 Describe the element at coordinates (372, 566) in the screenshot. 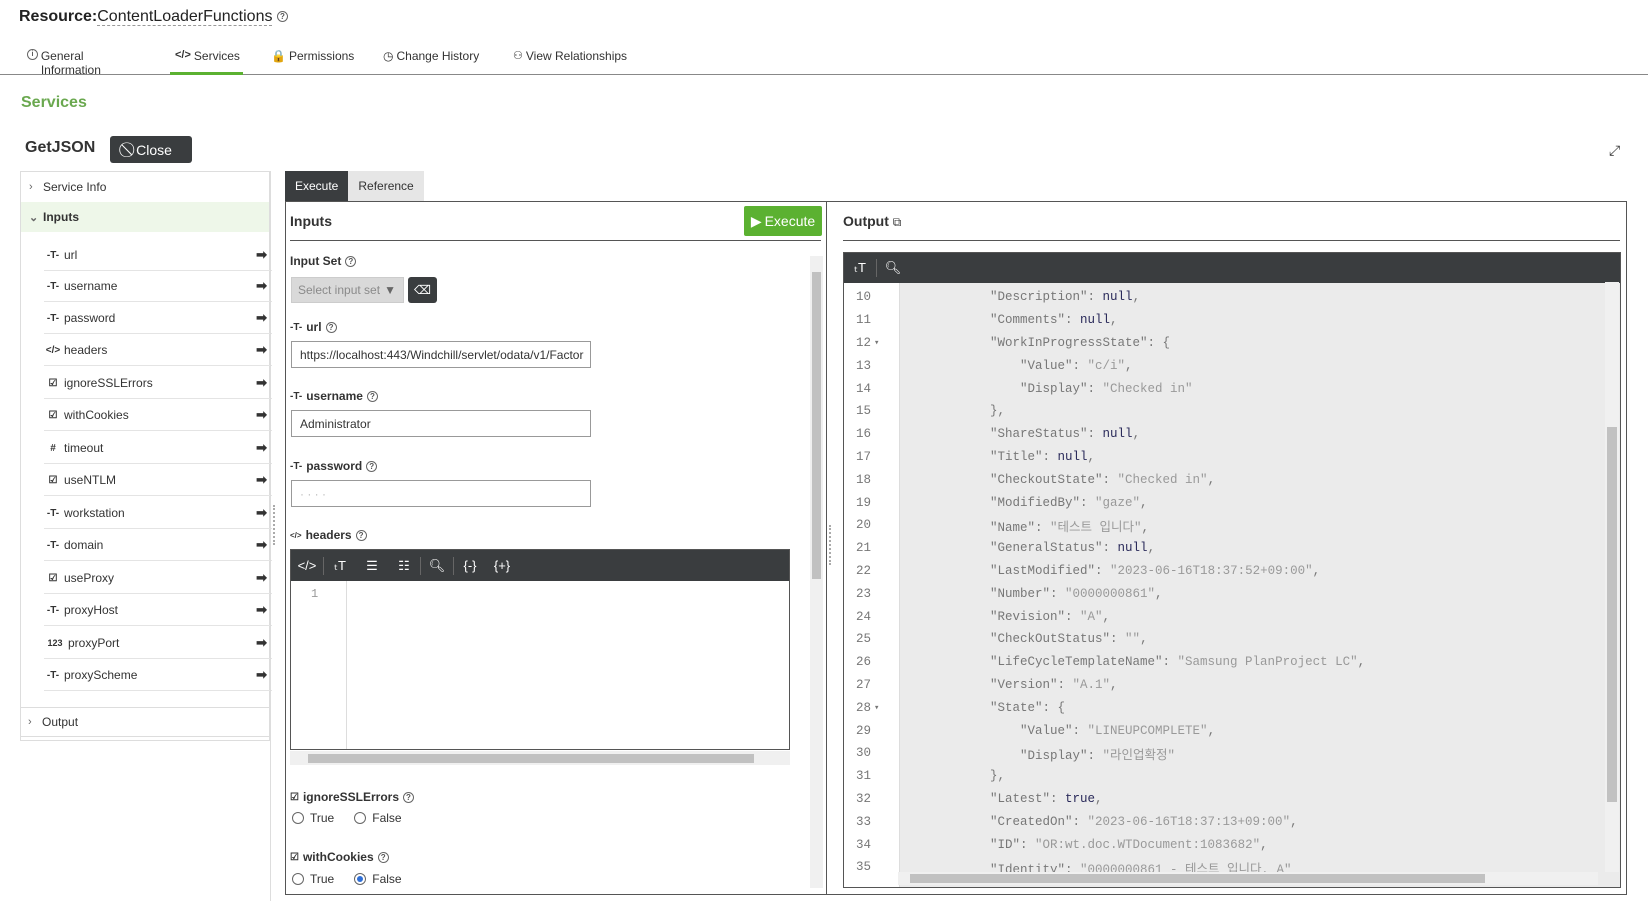

I see `indent-left-icon: ☰` at that location.